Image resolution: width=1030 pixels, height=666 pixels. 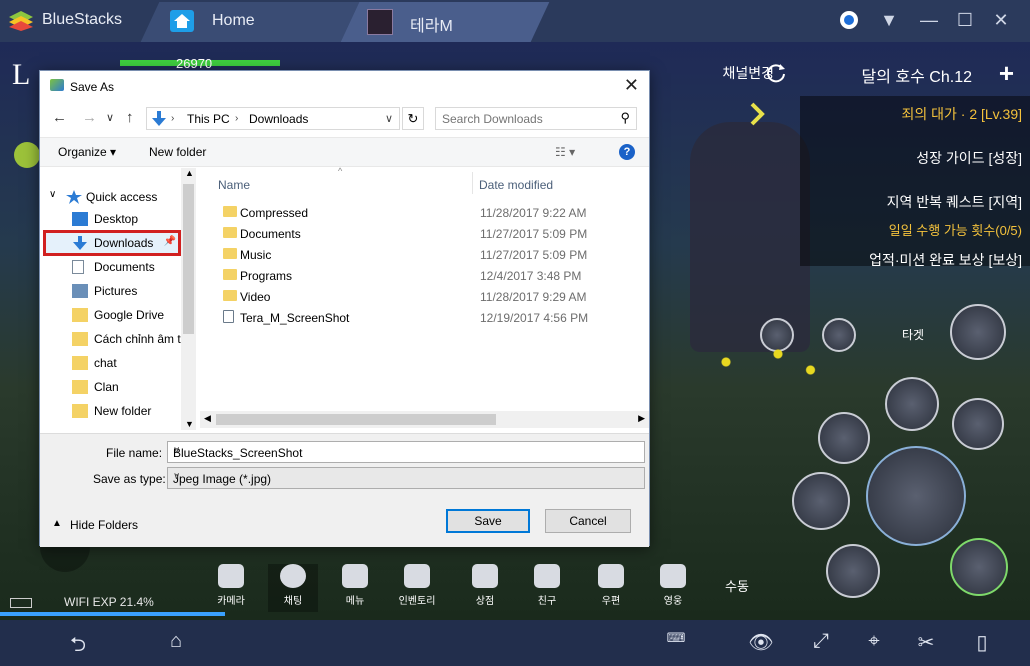 What do you see at coordinates (293, 588) in the screenshot?
I see `menu-chat: 채팅` at bounding box center [293, 588].